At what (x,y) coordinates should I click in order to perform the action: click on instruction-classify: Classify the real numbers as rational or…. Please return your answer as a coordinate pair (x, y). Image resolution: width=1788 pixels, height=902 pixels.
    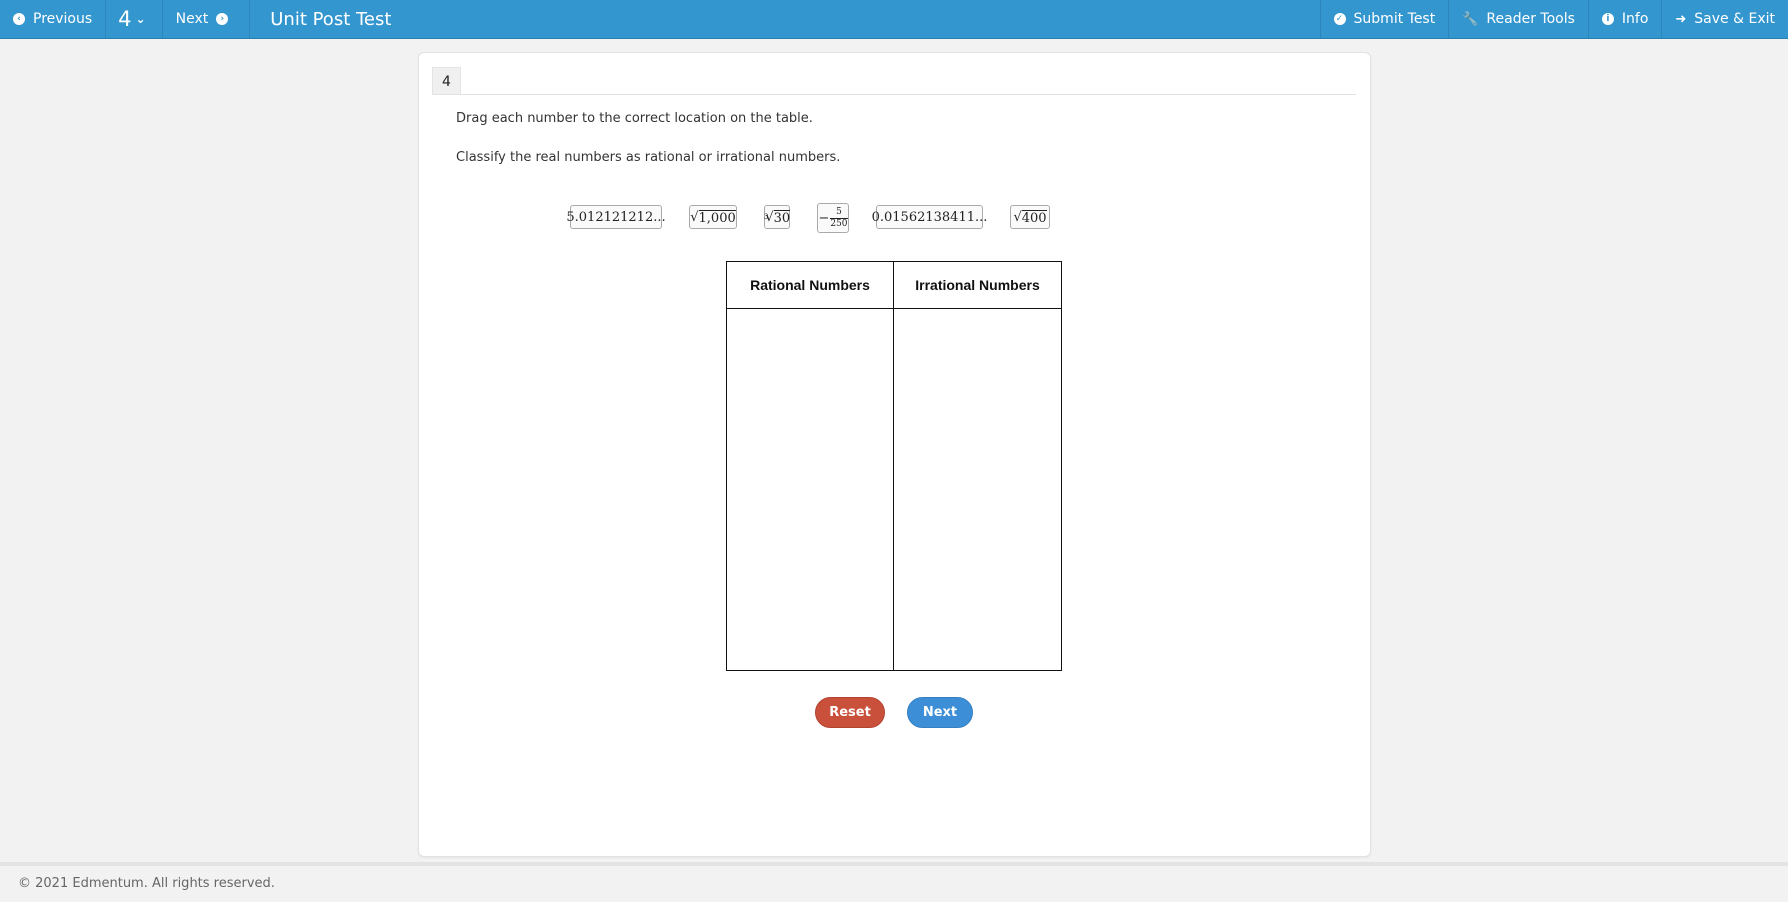
    Looking at the image, I should click on (648, 157).